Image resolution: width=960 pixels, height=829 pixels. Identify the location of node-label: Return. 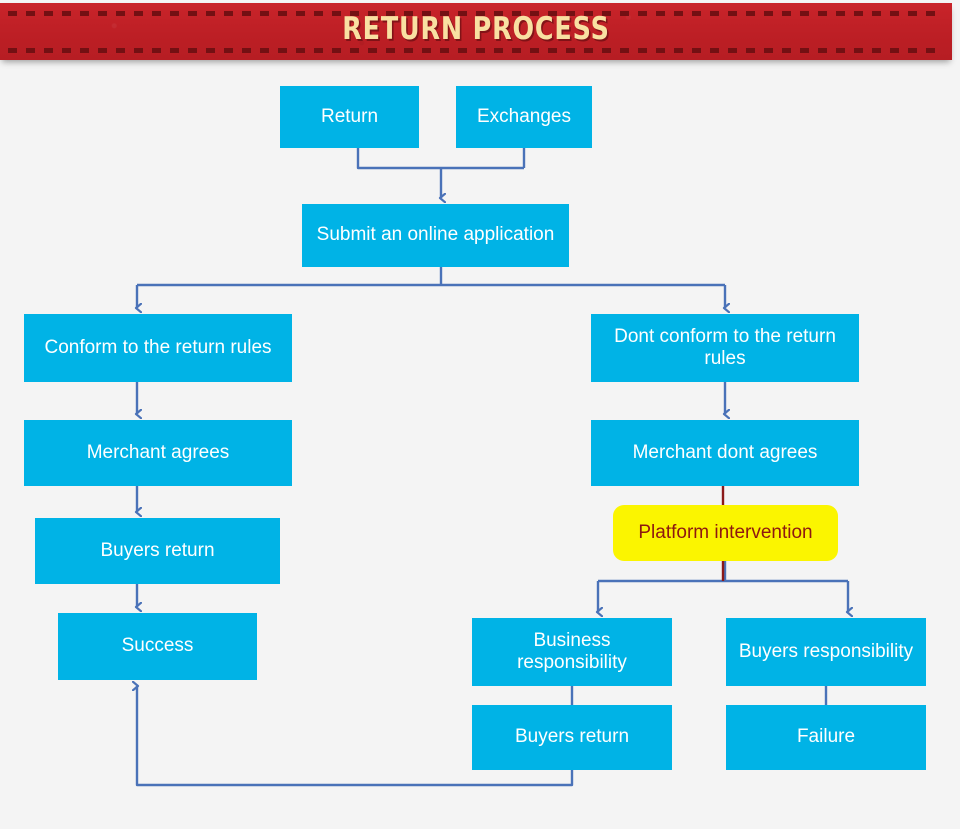
(349, 116).